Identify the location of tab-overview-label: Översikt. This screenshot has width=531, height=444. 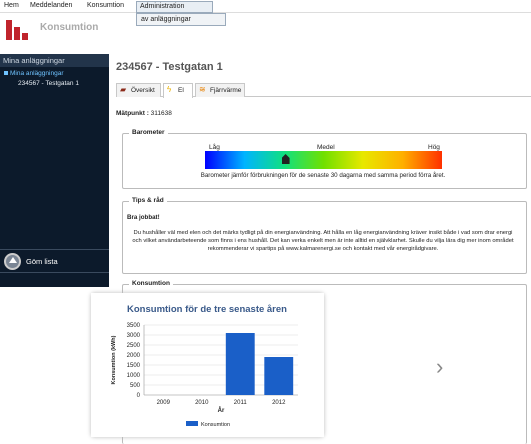
(143, 90).